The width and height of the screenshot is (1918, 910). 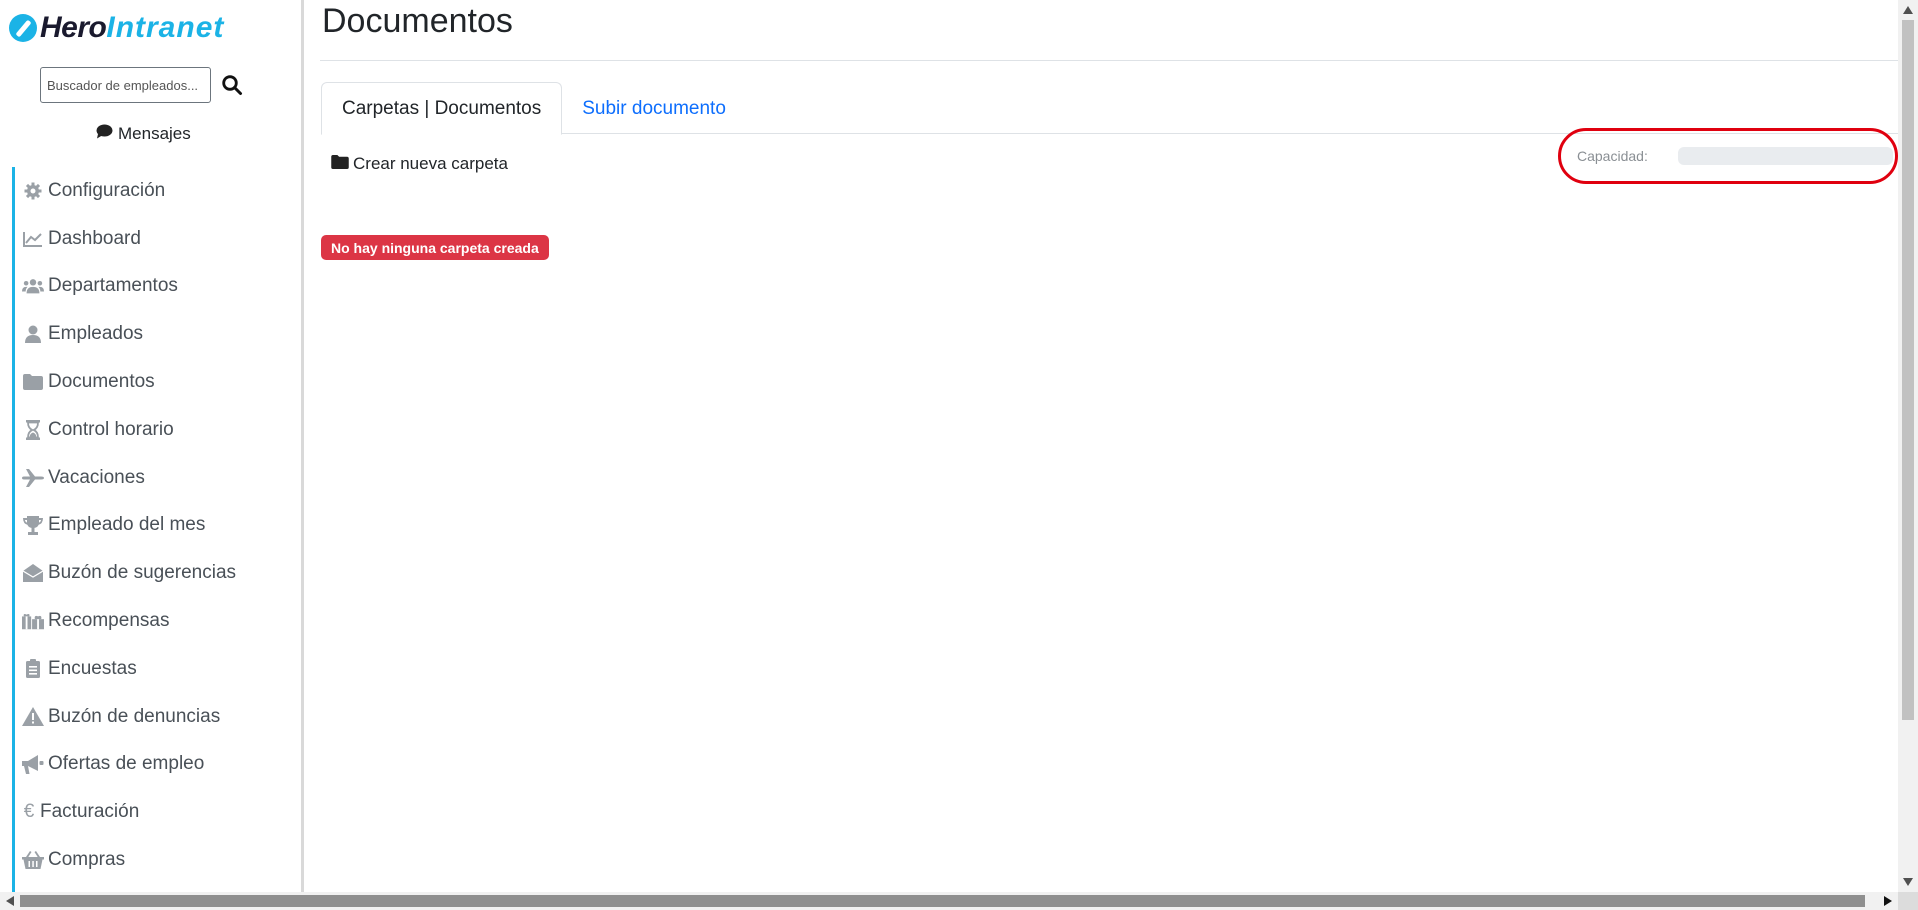 I want to click on create-folder-button: Crear nueva carpeta, so click(x=419, y=164).